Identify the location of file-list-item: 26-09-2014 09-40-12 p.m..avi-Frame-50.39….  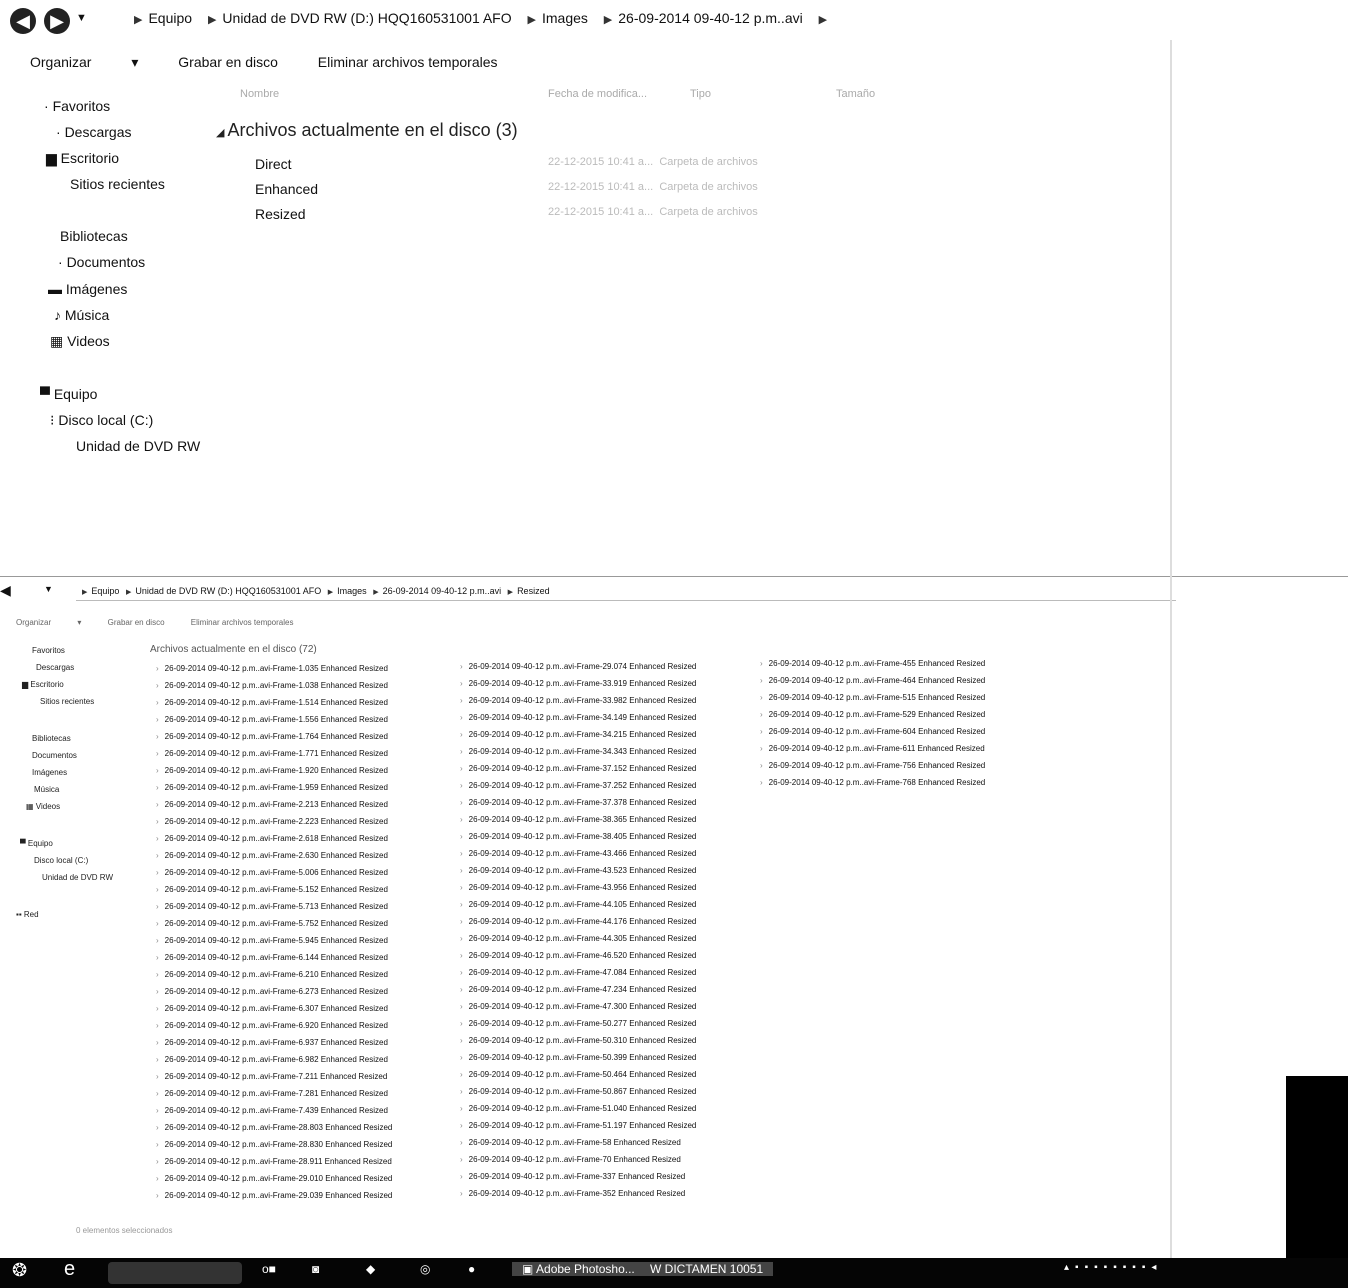
(578, 1057).